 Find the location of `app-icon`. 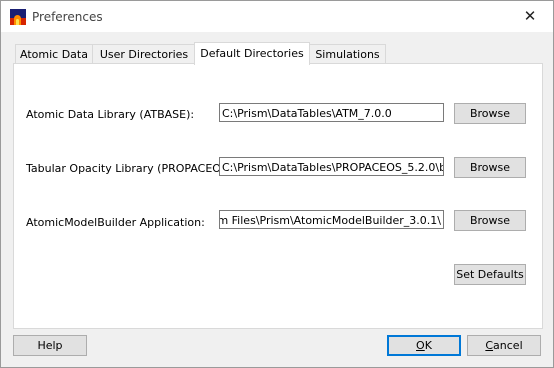

app-icon is located at coordinates (18, 17).